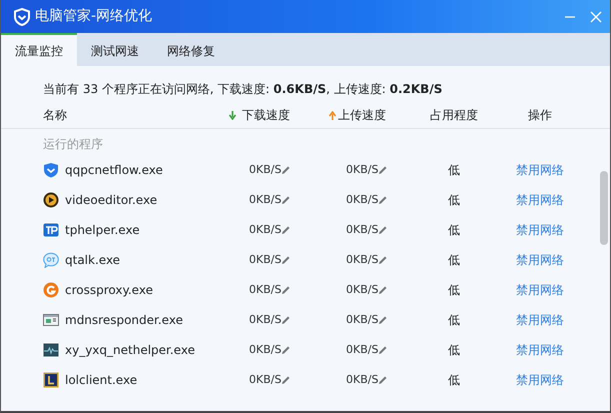 This screenshot has height=413, width=611. What do you see at coordinates (604, 208) in the screenshot?
I see `scrollbar-thumb` at bounding box center [604, 208].